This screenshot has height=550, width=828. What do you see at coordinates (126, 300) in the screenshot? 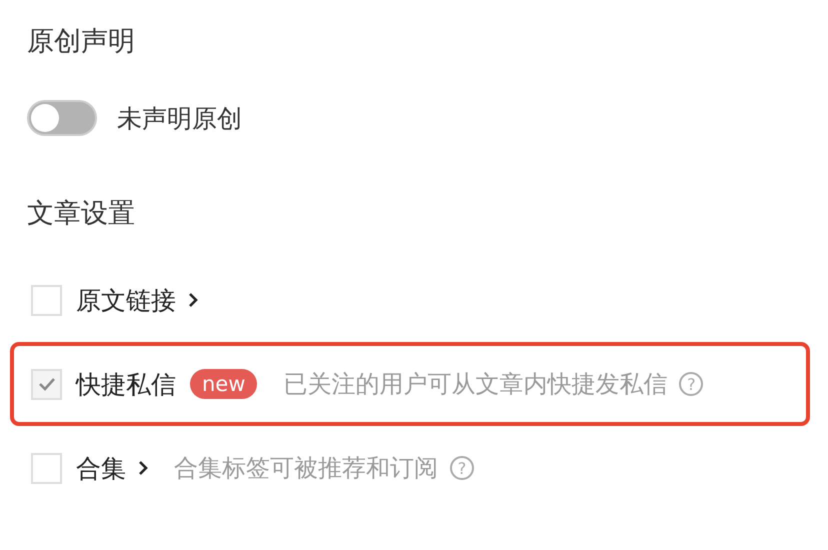
I see `option-label: 原文链接` at bounding box center [126, 300].